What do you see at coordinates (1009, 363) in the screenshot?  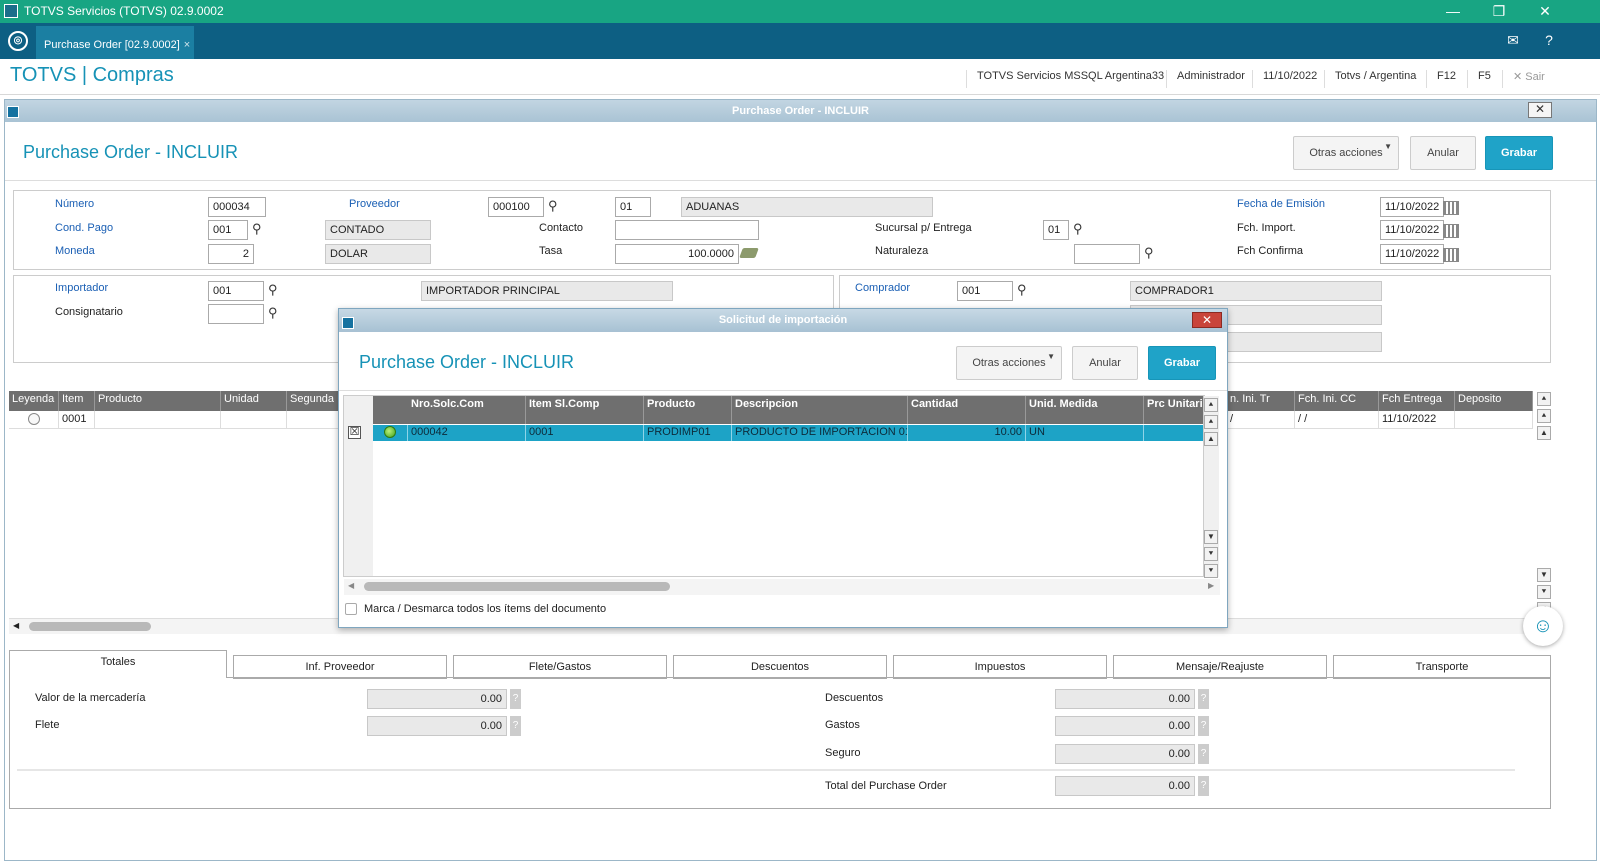 I see `dialog-more-actions-button: Otras acciones ▼` at bounding box center [1009, 363].